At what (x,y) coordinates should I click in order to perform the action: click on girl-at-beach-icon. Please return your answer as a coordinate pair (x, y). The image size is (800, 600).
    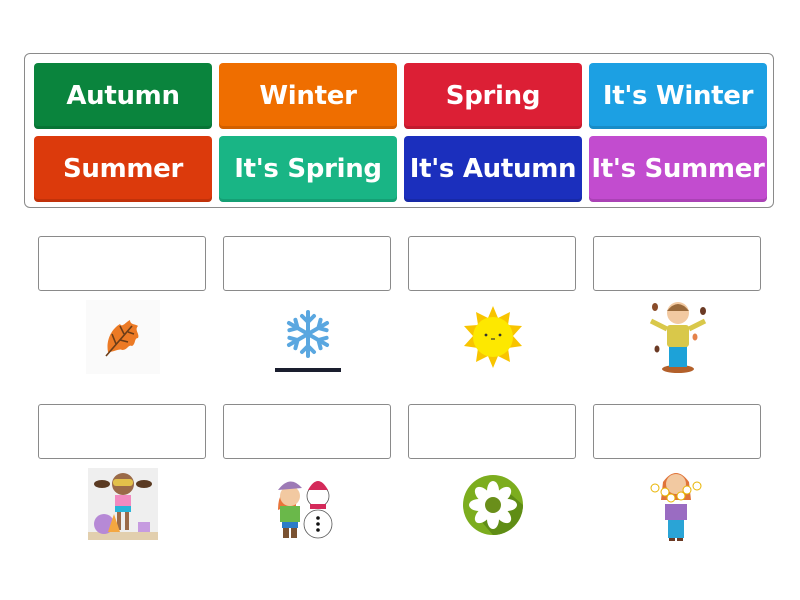
    Looking at the image, I should click on (123, 506).